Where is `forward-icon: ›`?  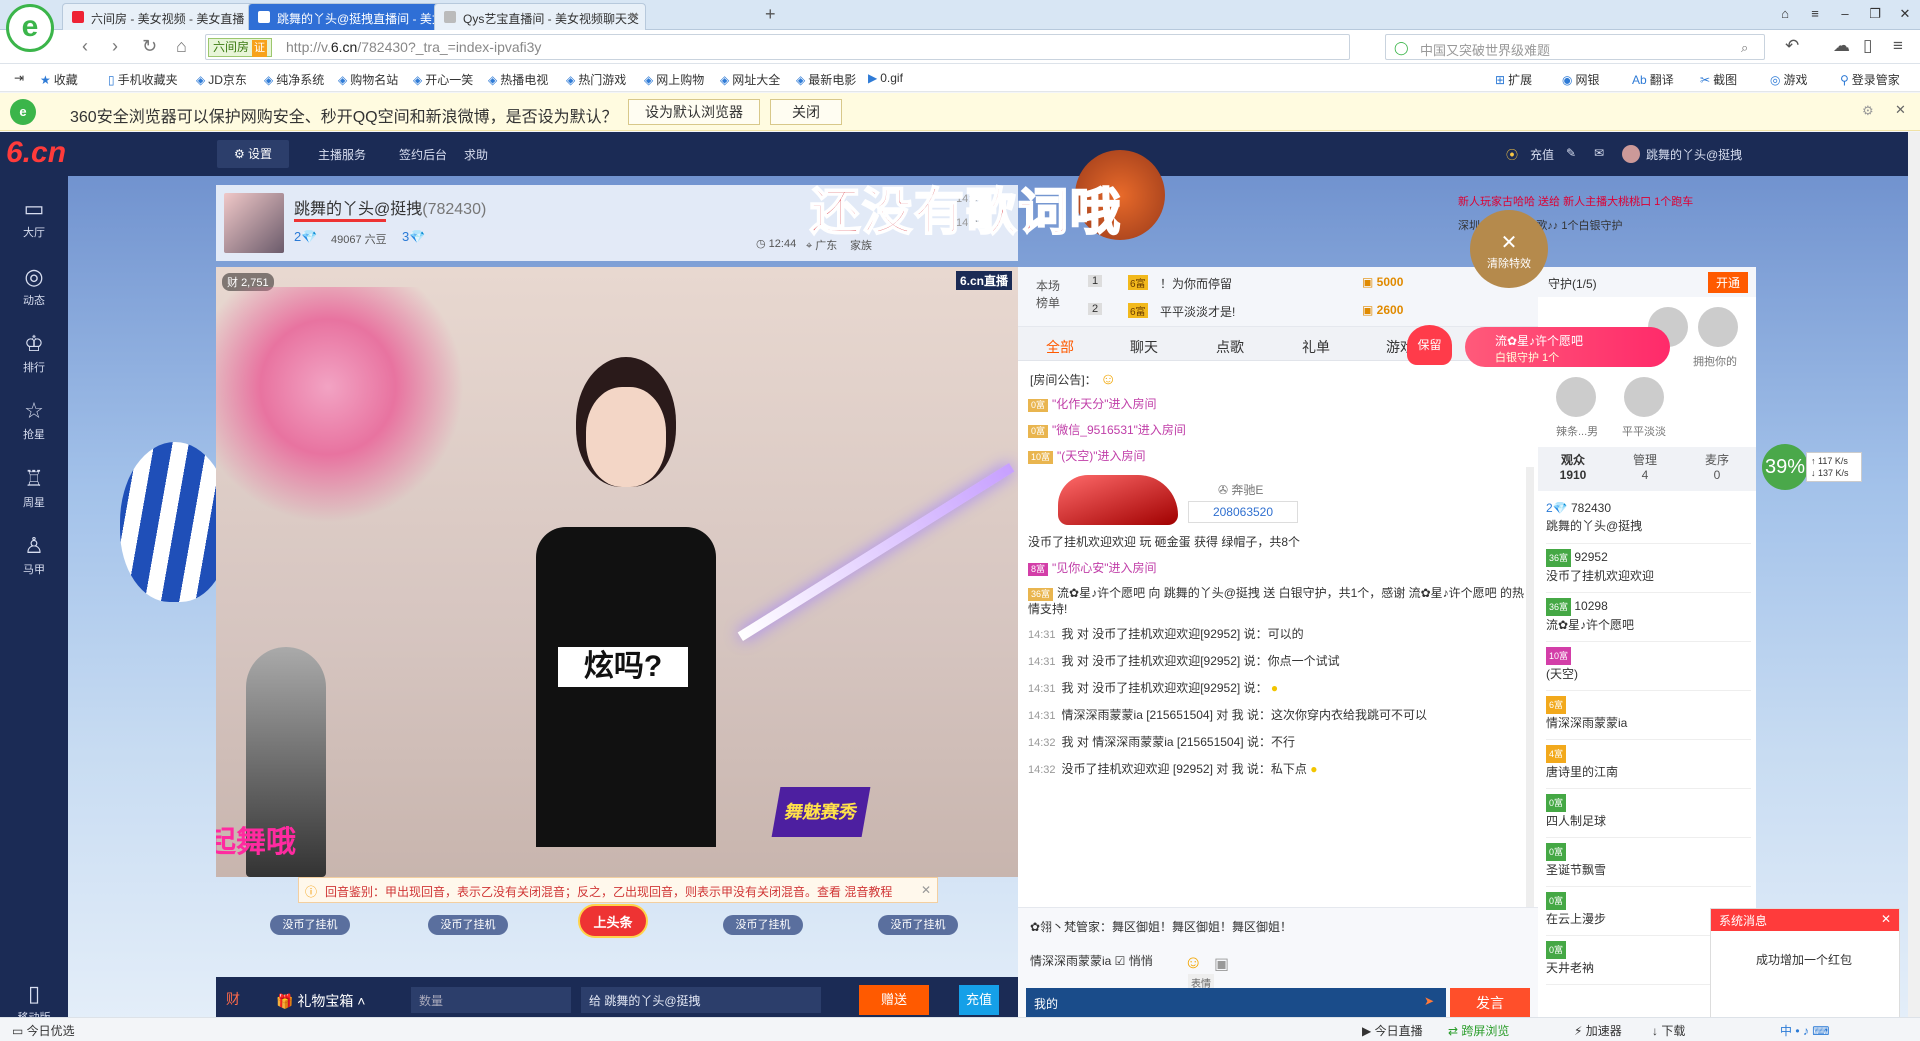
forward-icon: › is located at coordinates (115, 46).